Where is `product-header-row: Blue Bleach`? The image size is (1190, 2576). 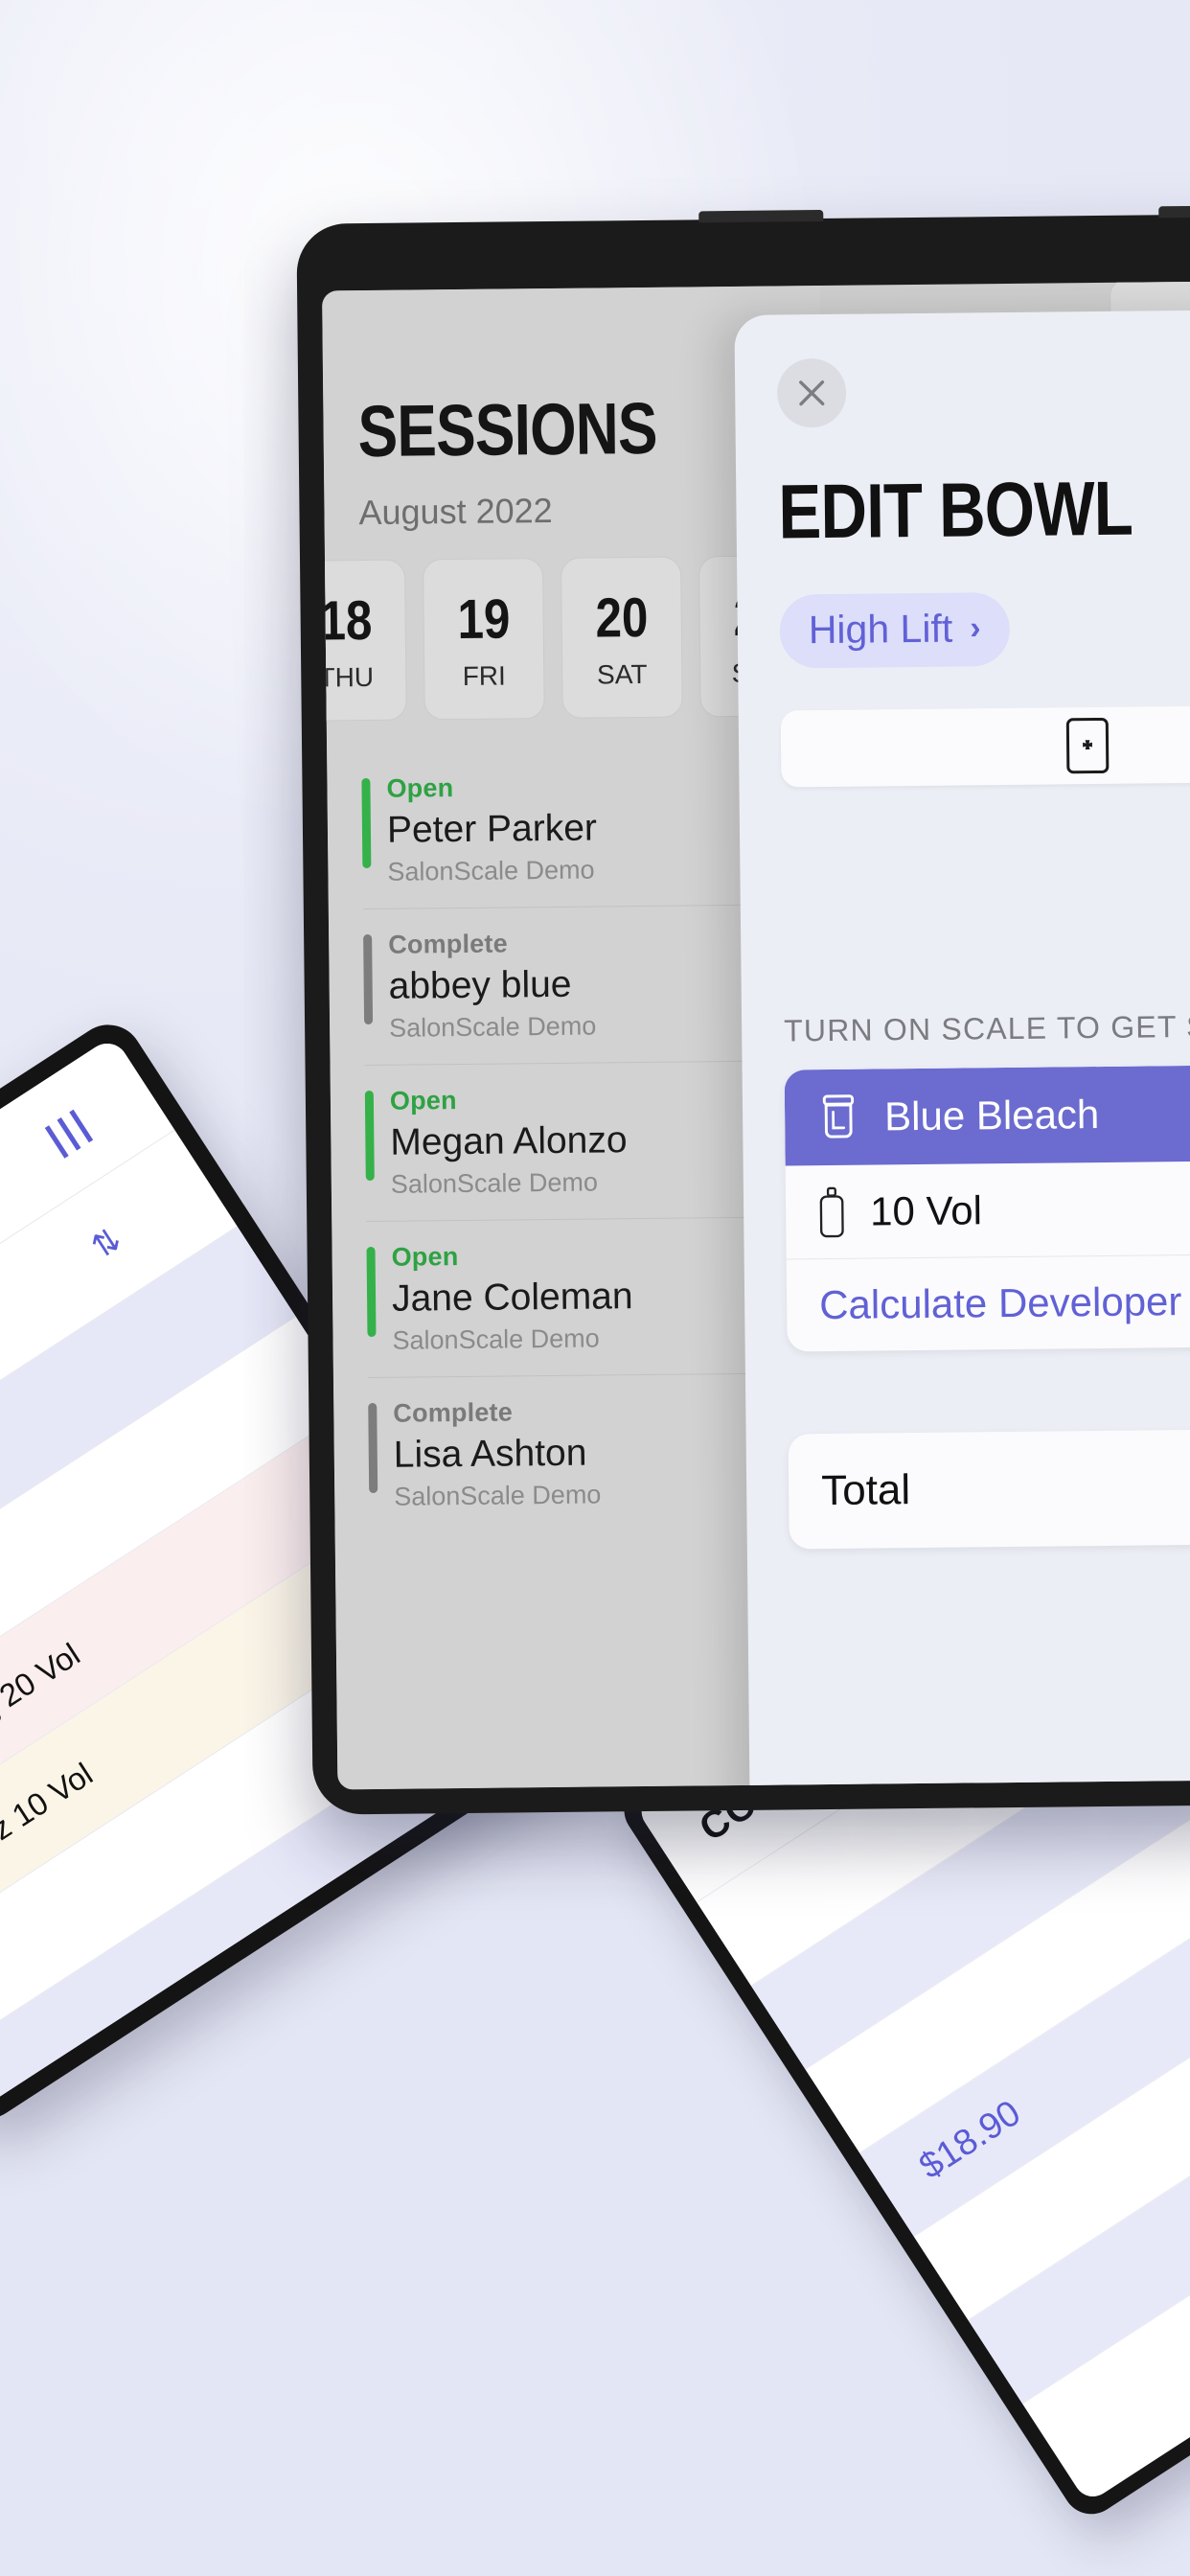 product-header-row: Blue Bleach is located at coordinates (987, 1114).